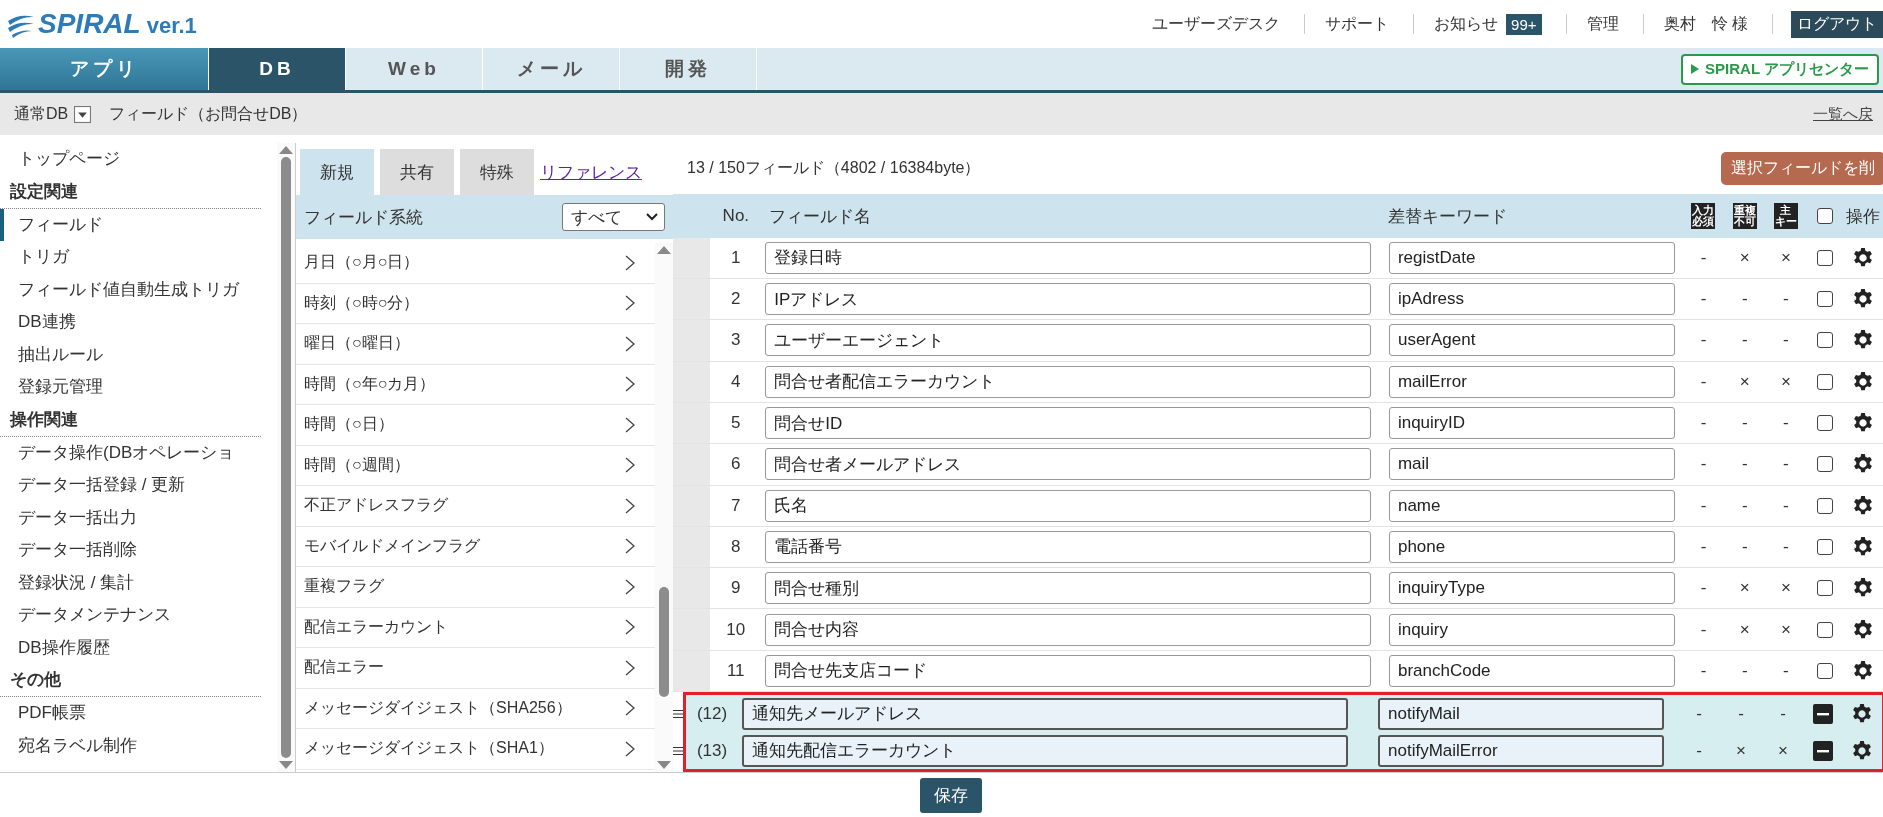 Image resolution: width=1883 pixels, height=817 pixels. Describe the element at coordinates (1837, 24) in the screenshot. I see `logout-button: ログアウト` at that location.